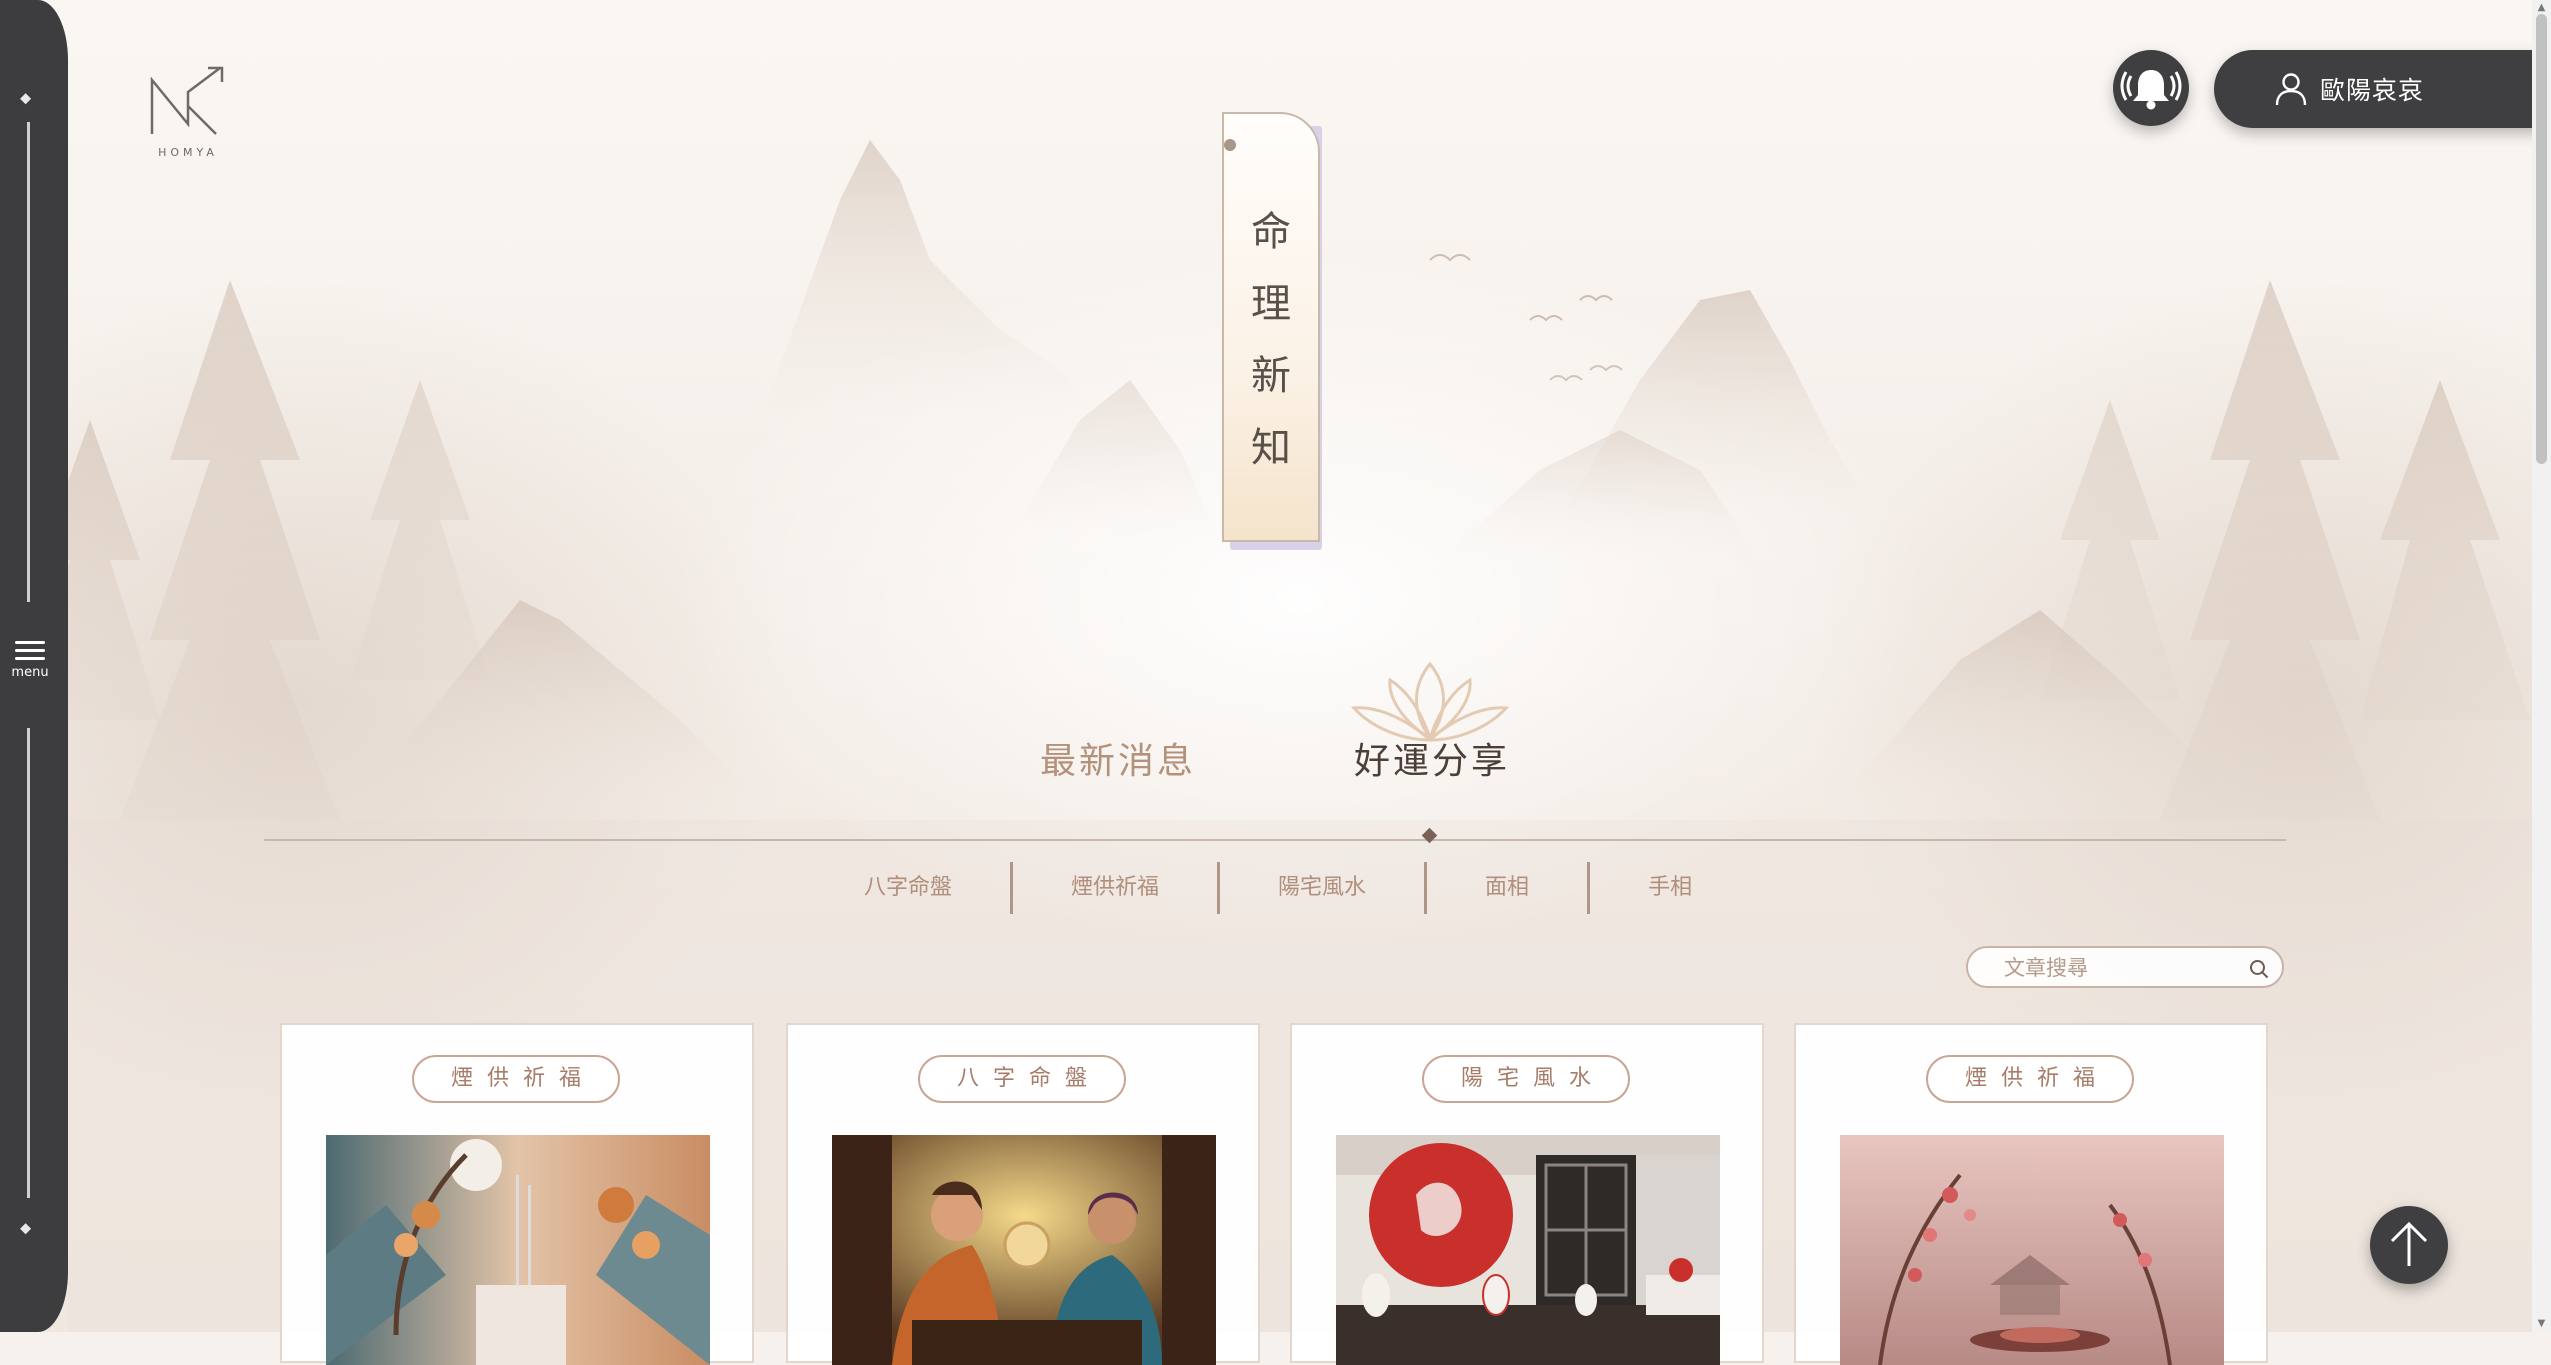  I want to click on banner-ornament, so click(1230, 145).